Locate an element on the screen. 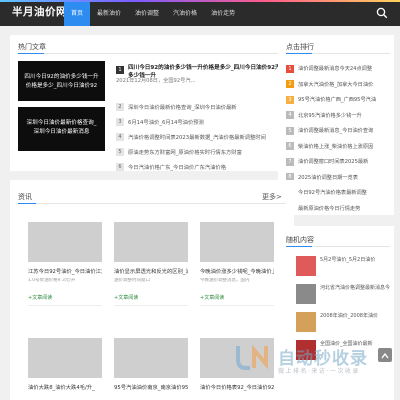  article-desc: 今晚油价调整消息，国内 is located at coordinates (225, 280).